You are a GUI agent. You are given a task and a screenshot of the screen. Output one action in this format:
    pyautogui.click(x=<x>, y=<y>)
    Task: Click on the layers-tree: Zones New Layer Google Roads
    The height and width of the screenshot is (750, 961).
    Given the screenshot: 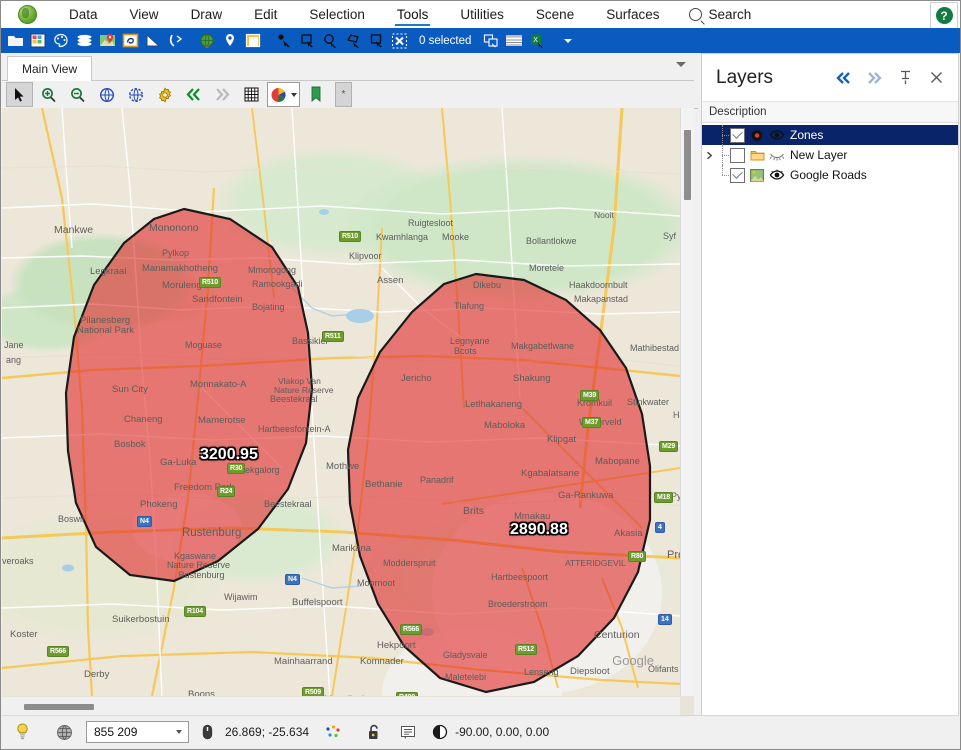 What is the action you would take?
    pyautogui.click(x=830, y=154)
    